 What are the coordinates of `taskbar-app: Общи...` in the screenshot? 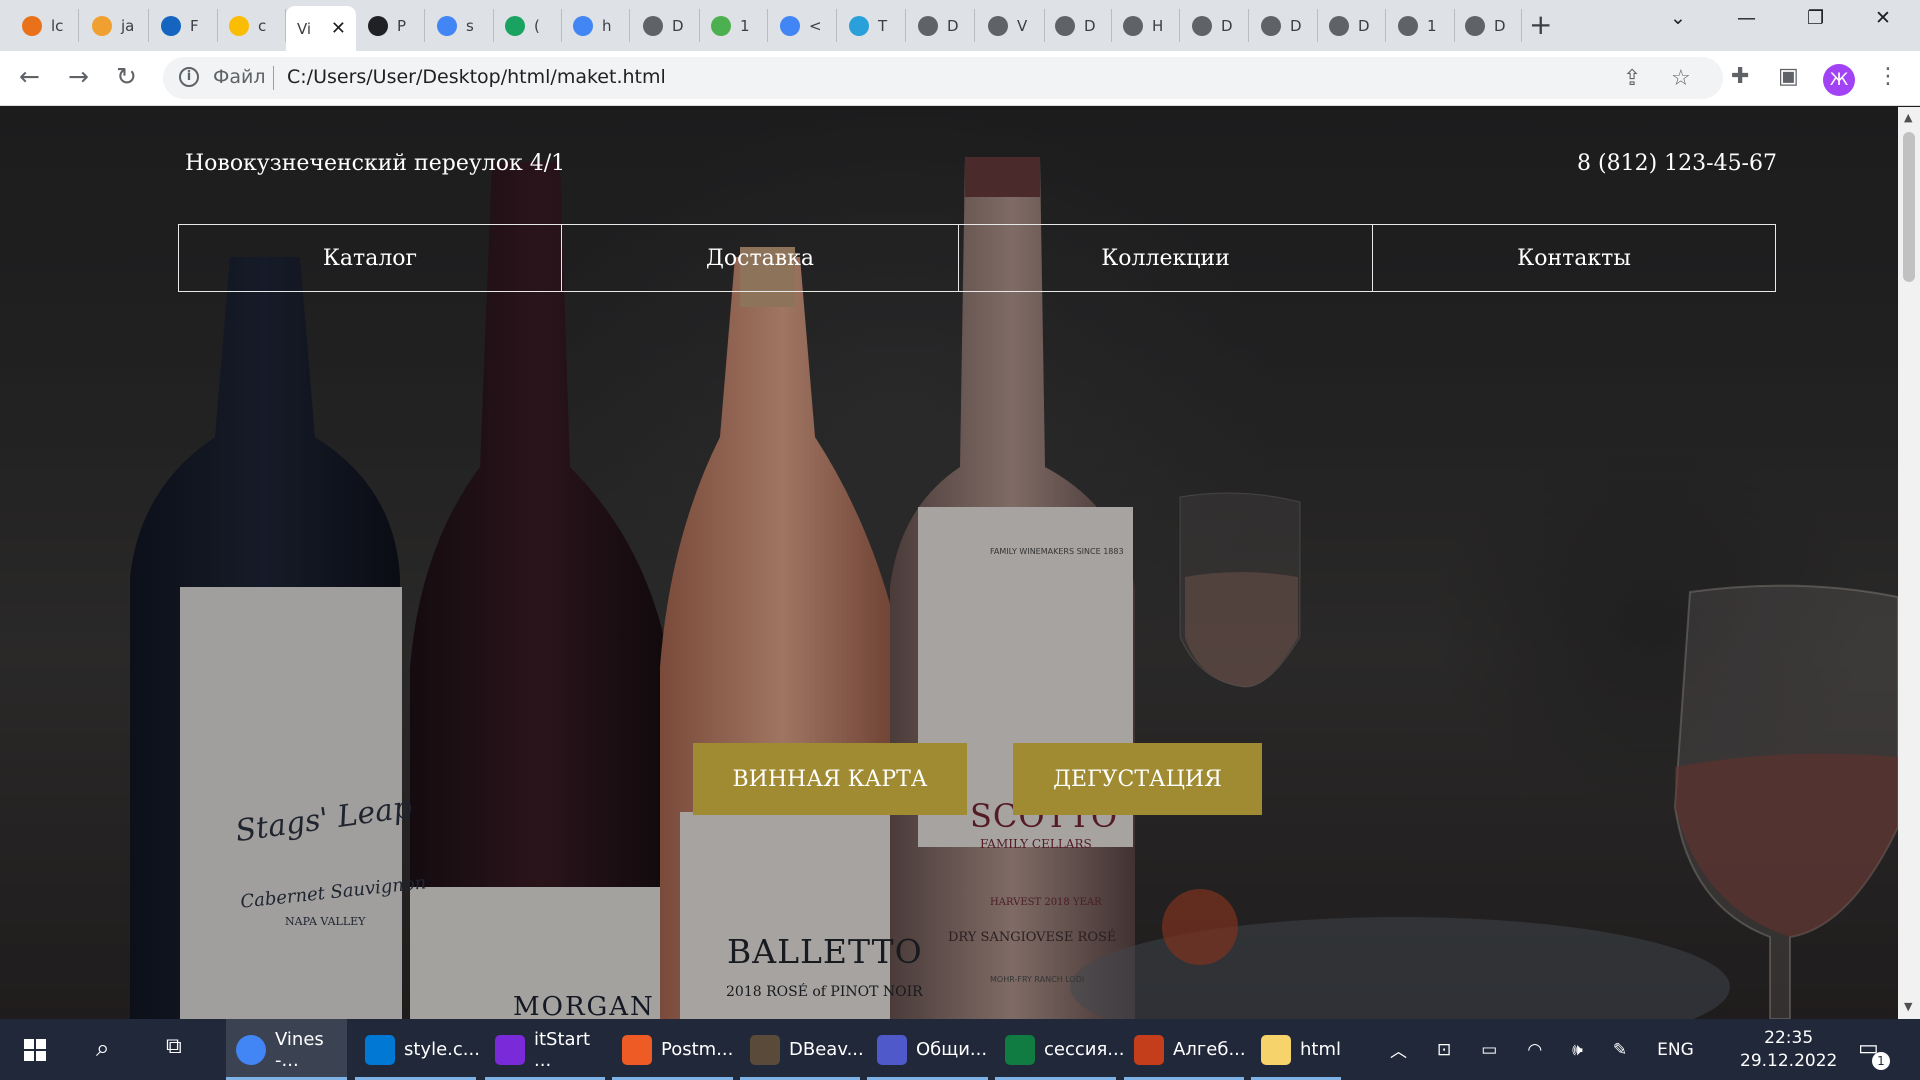 It's located at (927, 1049).